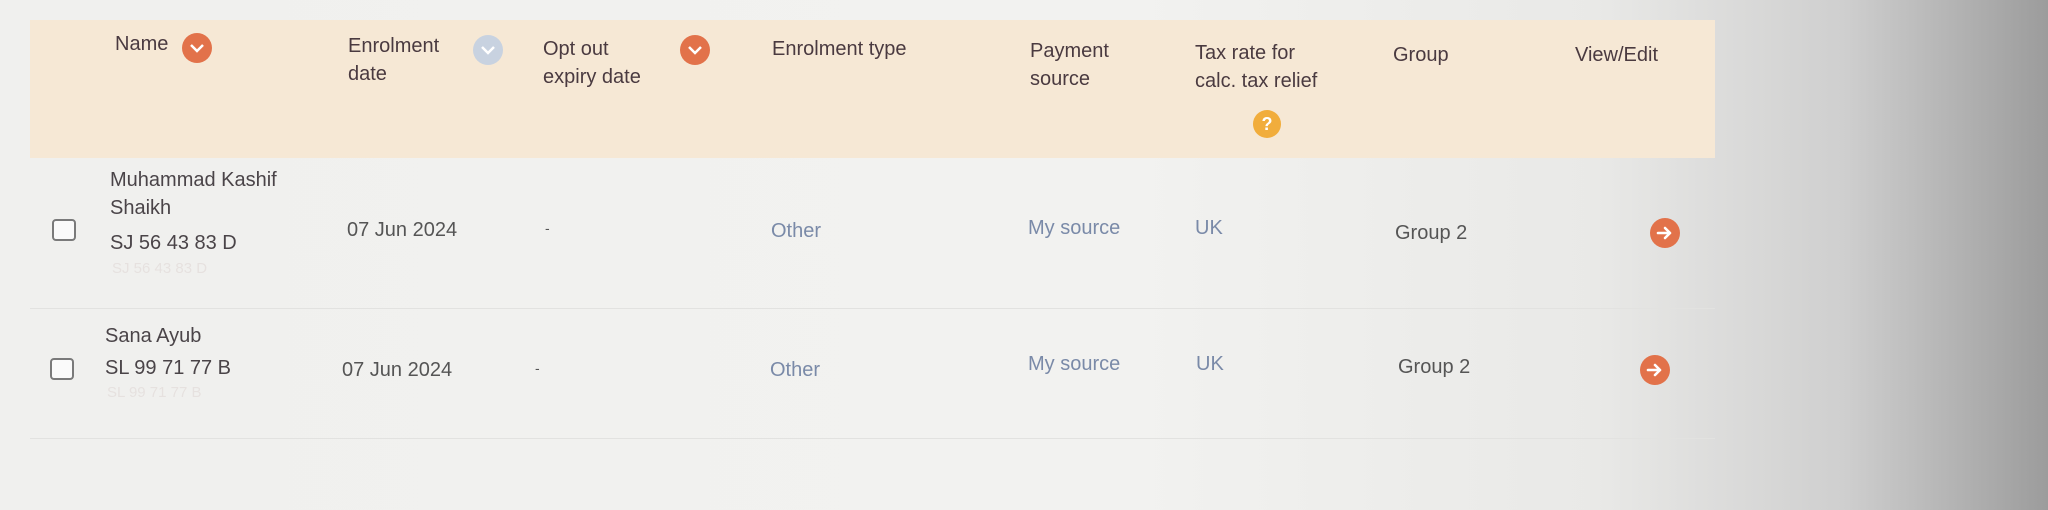 Image resolution: width=2048 pixels, height=510 pixels. Describe the element at coordinates (576, 49) in the screenshot. I see `header-opt-out-line1: Opt out` at that location.